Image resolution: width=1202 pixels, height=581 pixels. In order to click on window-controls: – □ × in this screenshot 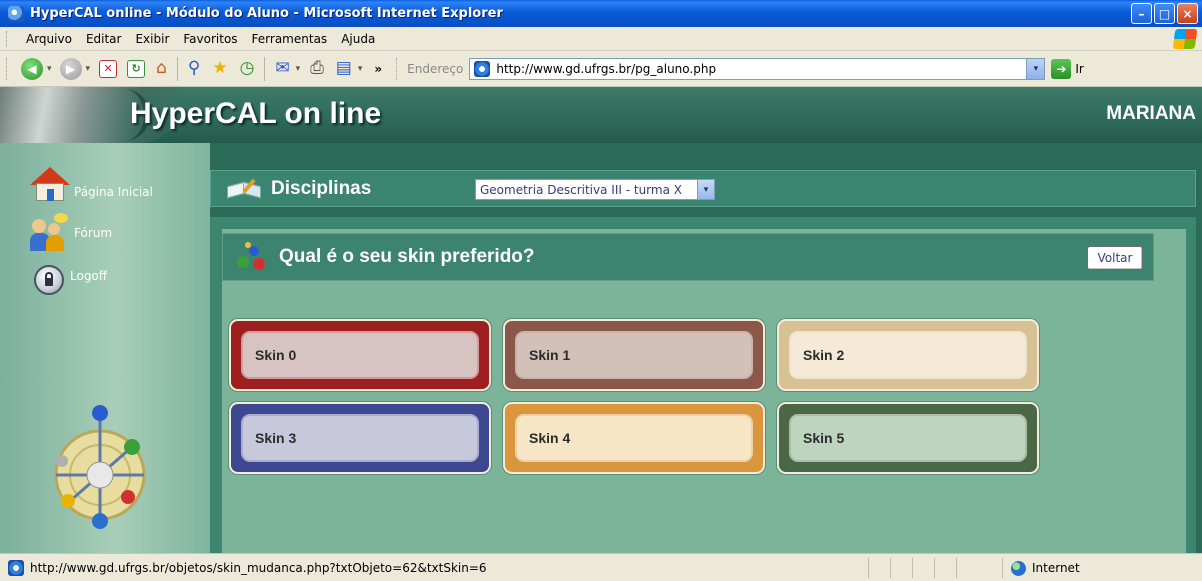, I will do `click(1164, 13)`.